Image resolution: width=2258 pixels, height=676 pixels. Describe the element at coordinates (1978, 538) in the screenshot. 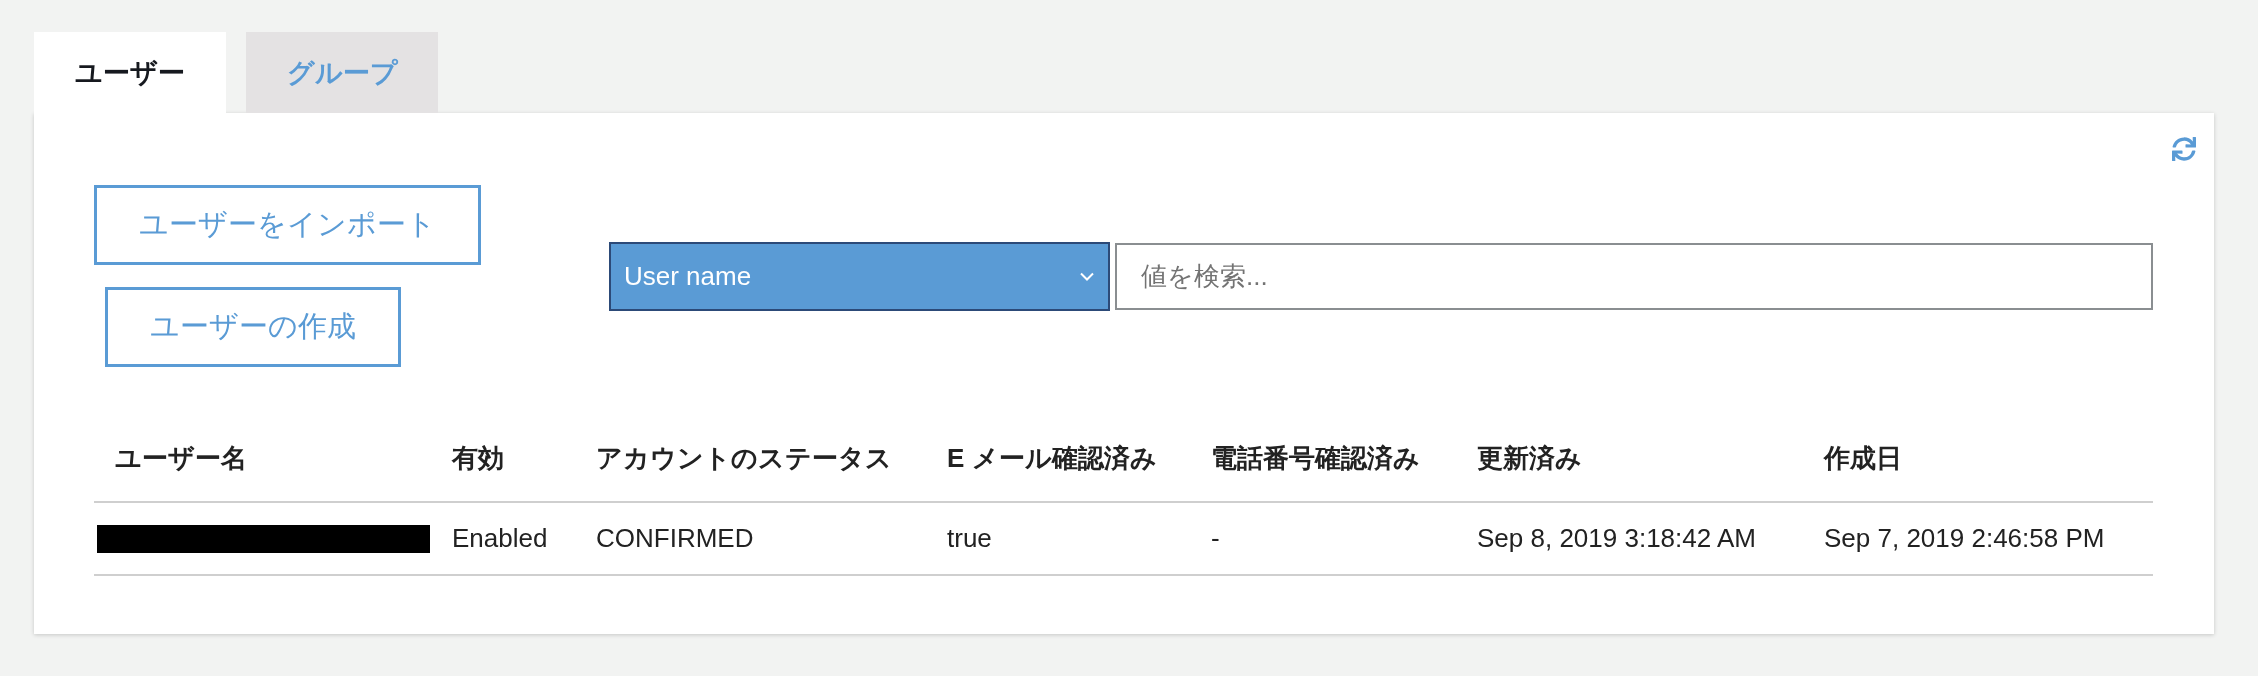

I see `table-cell: Sep 7, 2019 2:46:58 PM` at that location.